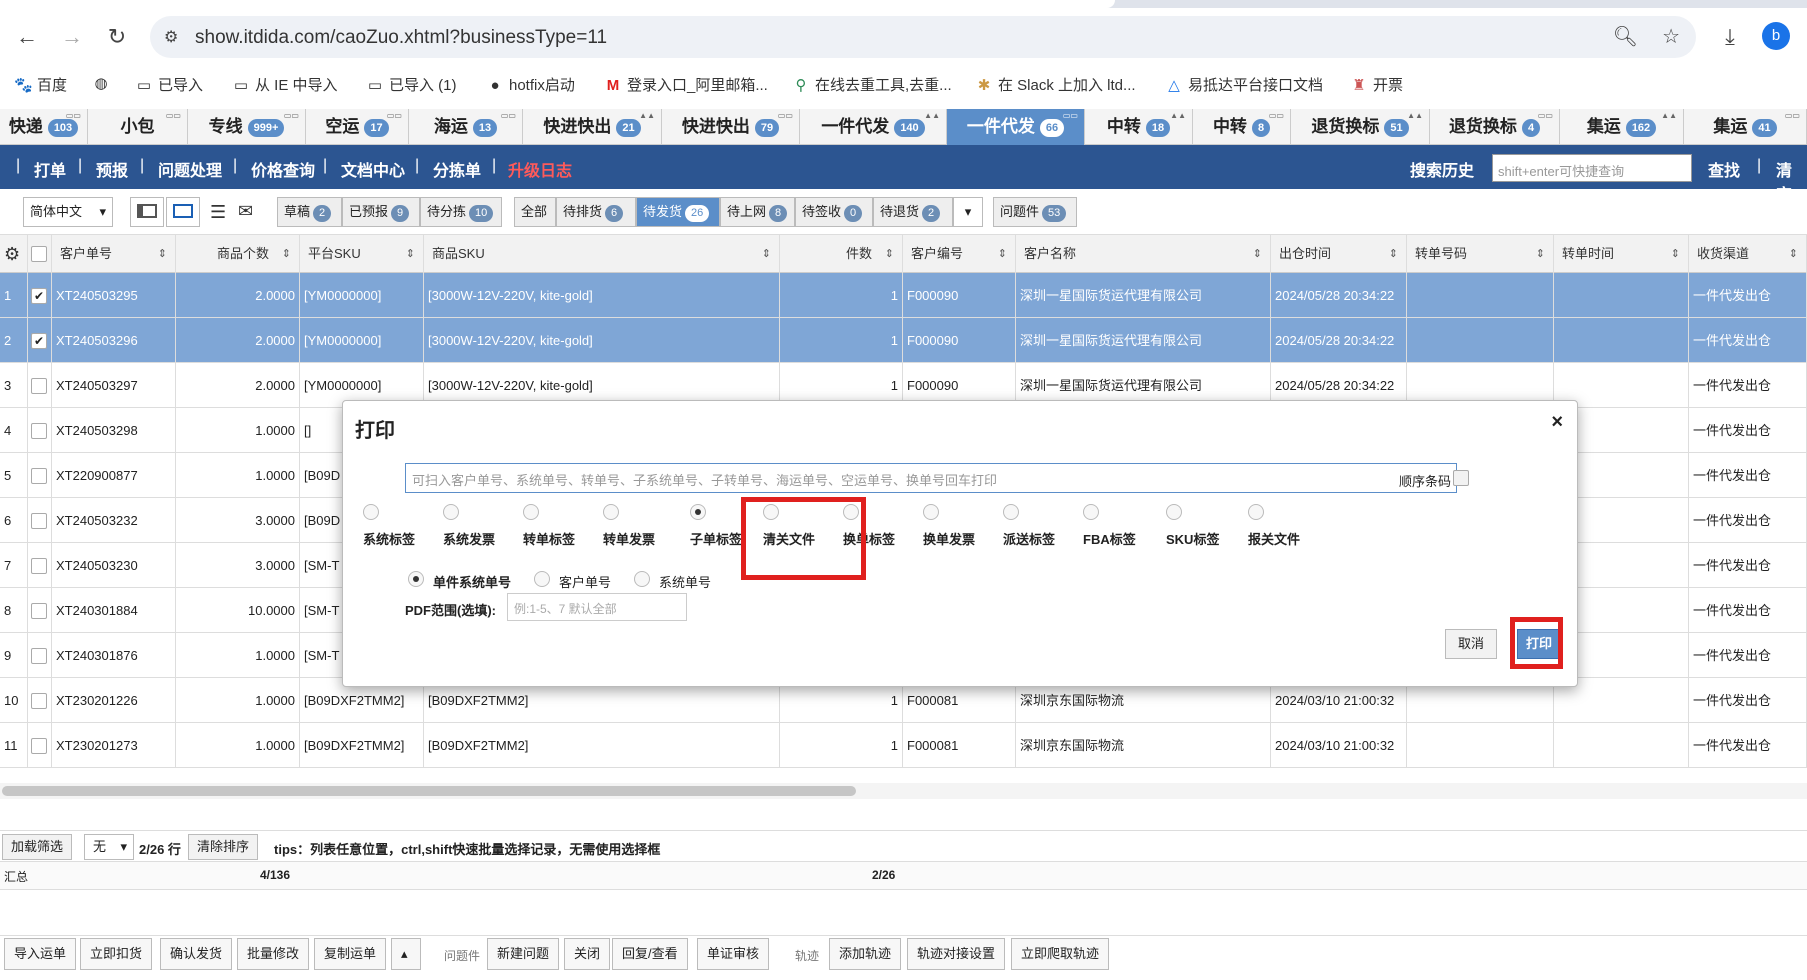 This screenshot has height=980, width=1807. What do you see at coordinates (959, 254) in the screenshot?
I see `col-customer-code: 客户编号 ⇕` at bounding box center [959, 254].